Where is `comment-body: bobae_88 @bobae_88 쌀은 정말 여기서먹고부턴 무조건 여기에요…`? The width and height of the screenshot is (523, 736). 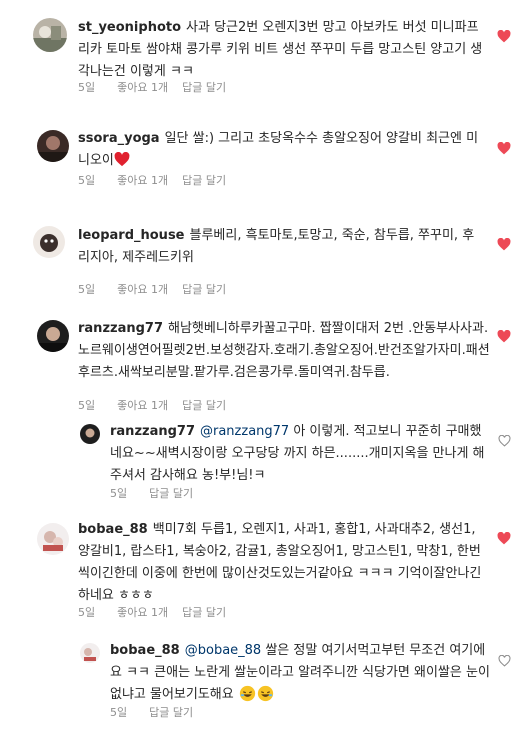
comment-body: bobae_88 @bobae_88 쌀은 정말 여기서먹고부턴 무조건 여기에요… is located at coordinates (300, 673).